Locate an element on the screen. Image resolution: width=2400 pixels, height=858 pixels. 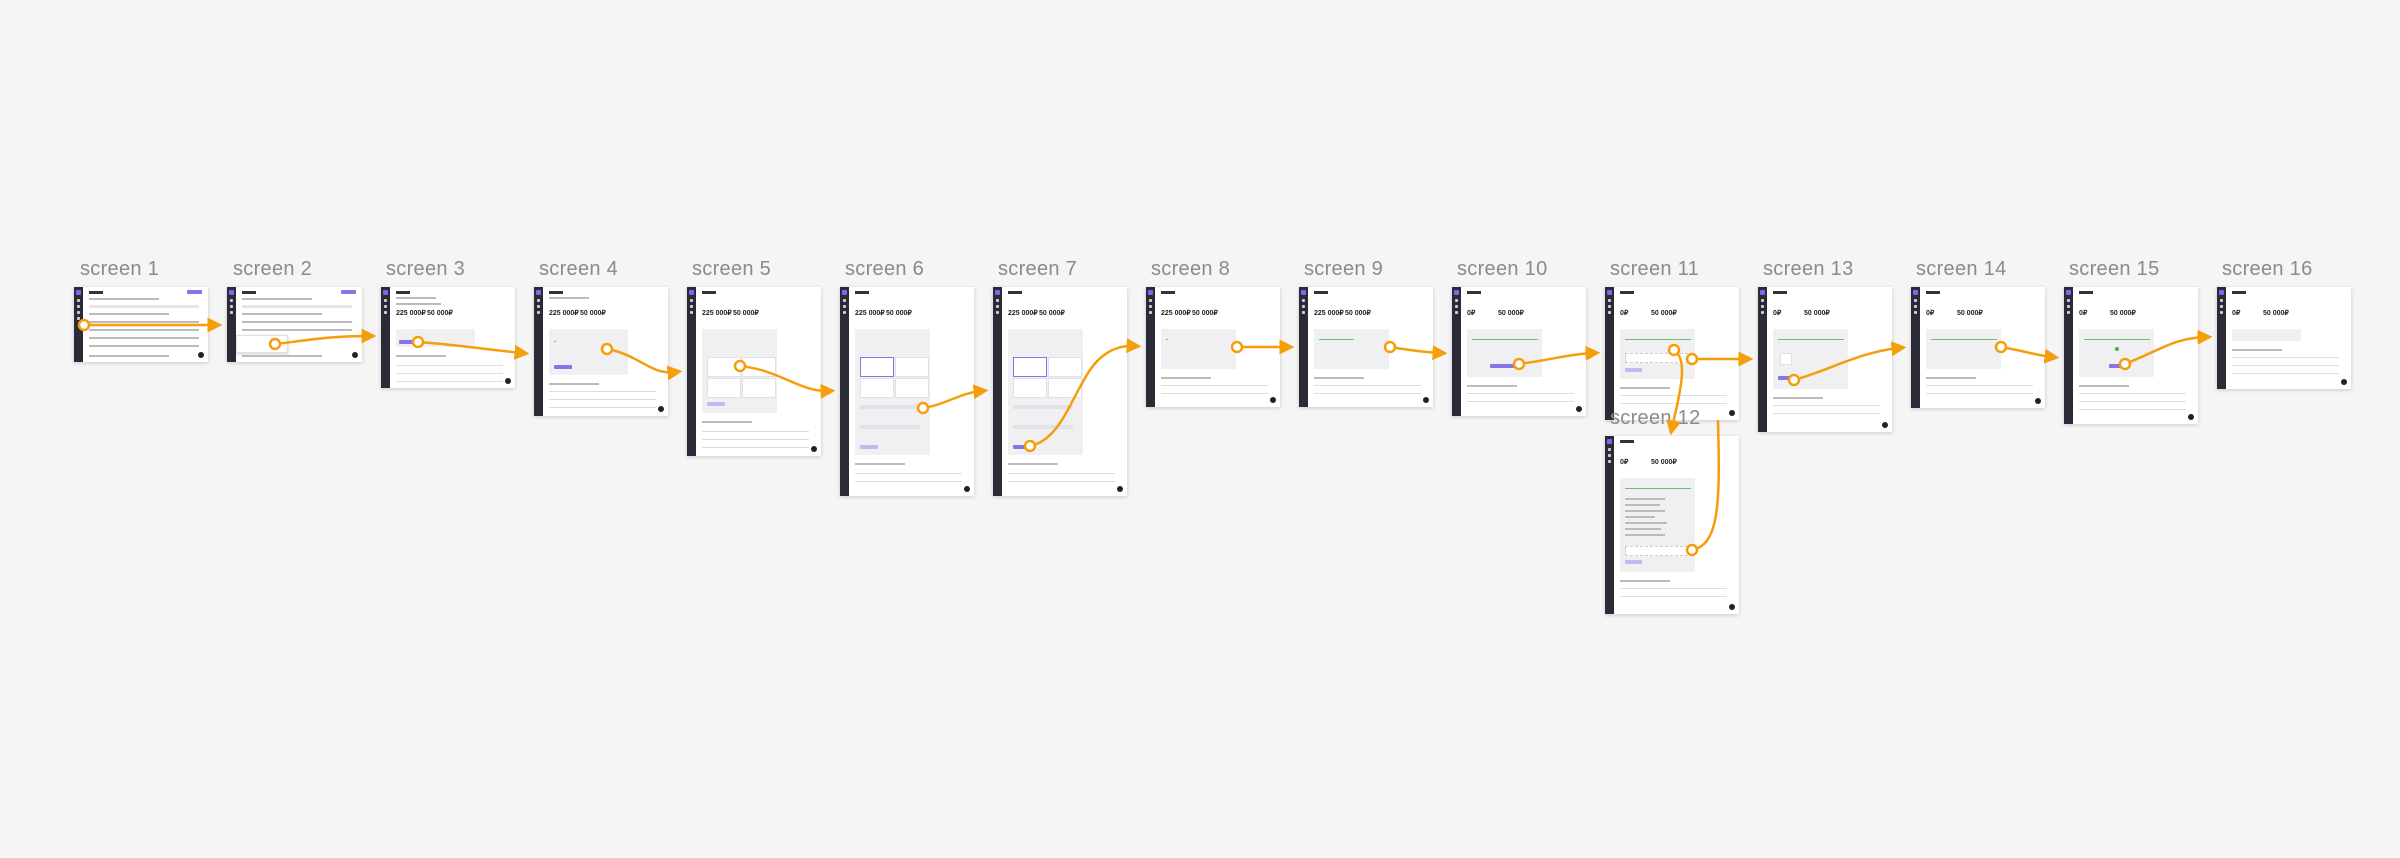
screen-10-thumbnail: 0₽ 50 000₽ is located at coordinates (1519, 351).